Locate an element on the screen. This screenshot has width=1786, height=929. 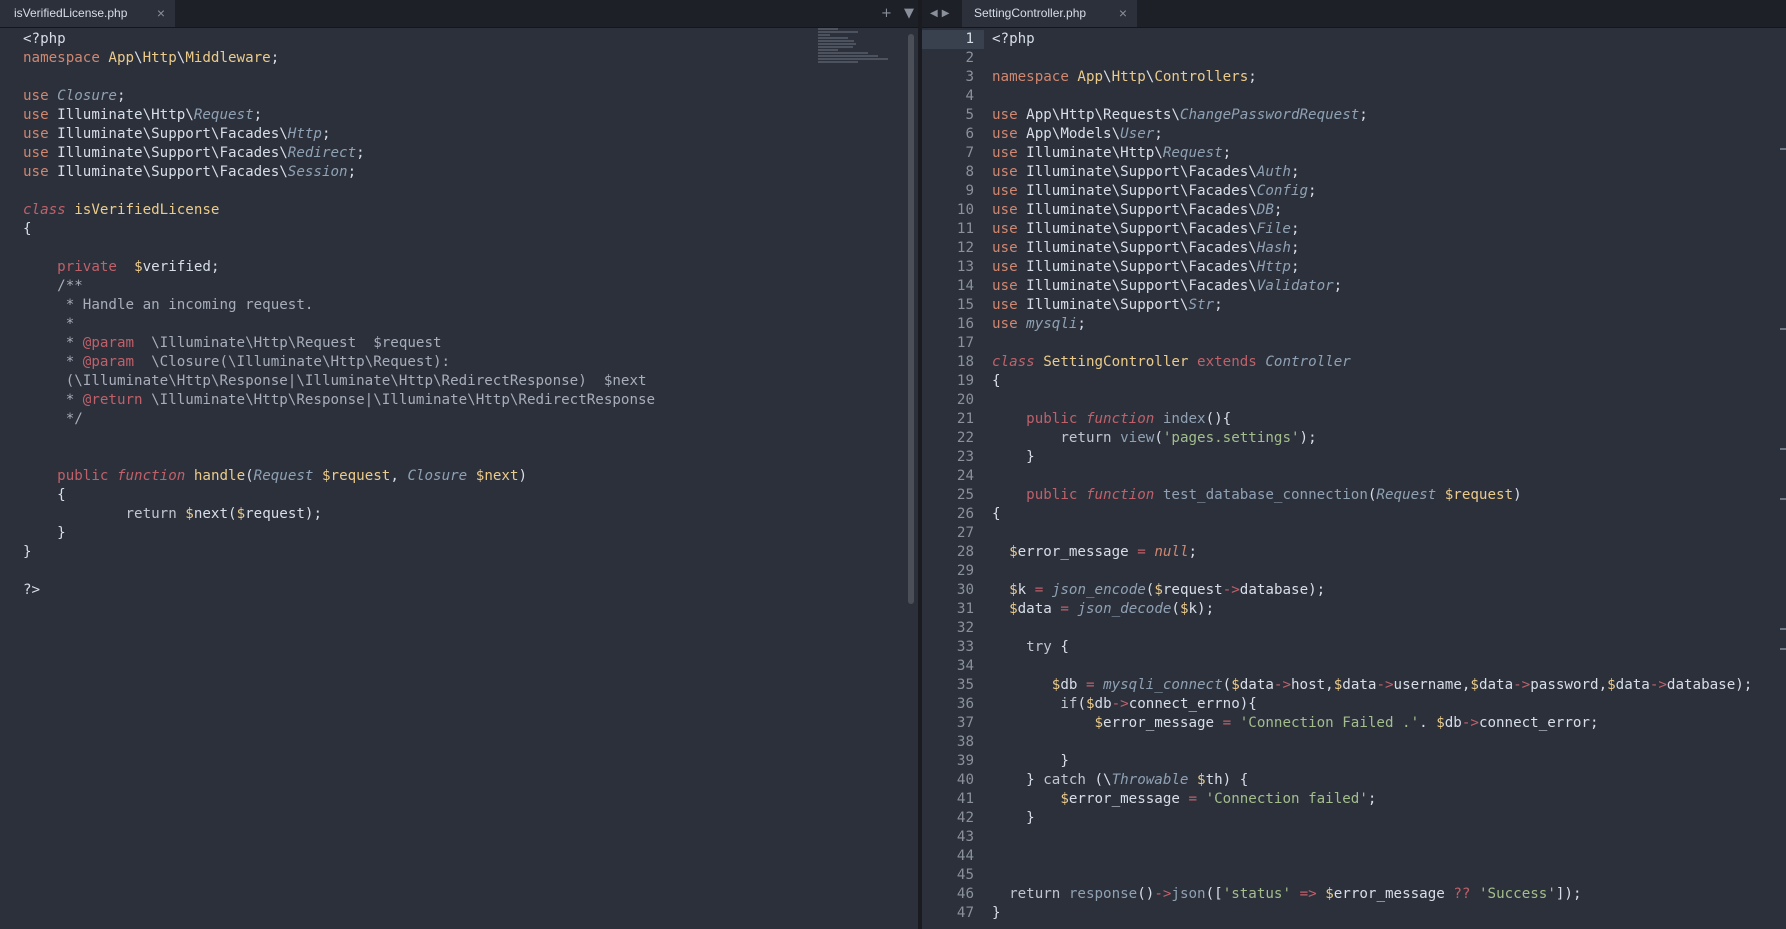
line-number: 9 is located at coordinates (969, 191).